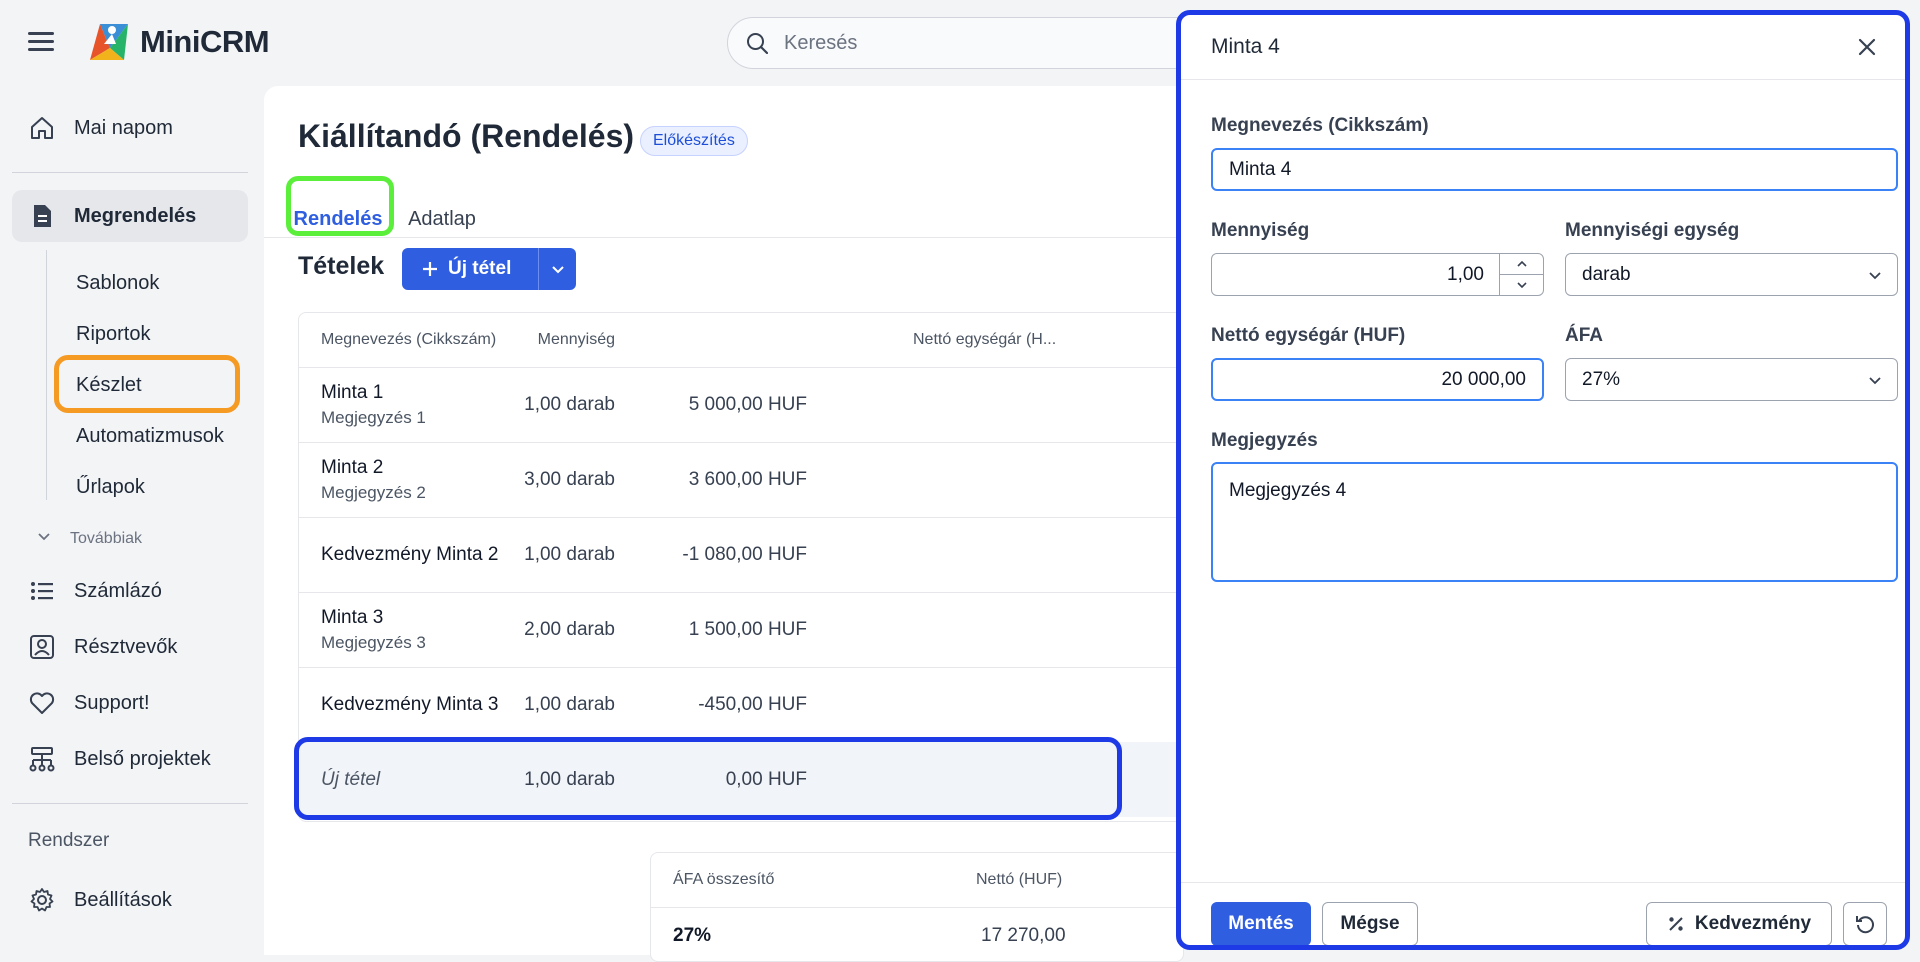 The width and height of the screenshot is (1920, 962). Describe the element at coordinates (1261, 923) in the screenshot. I see `save-button: Mentés` at that location.